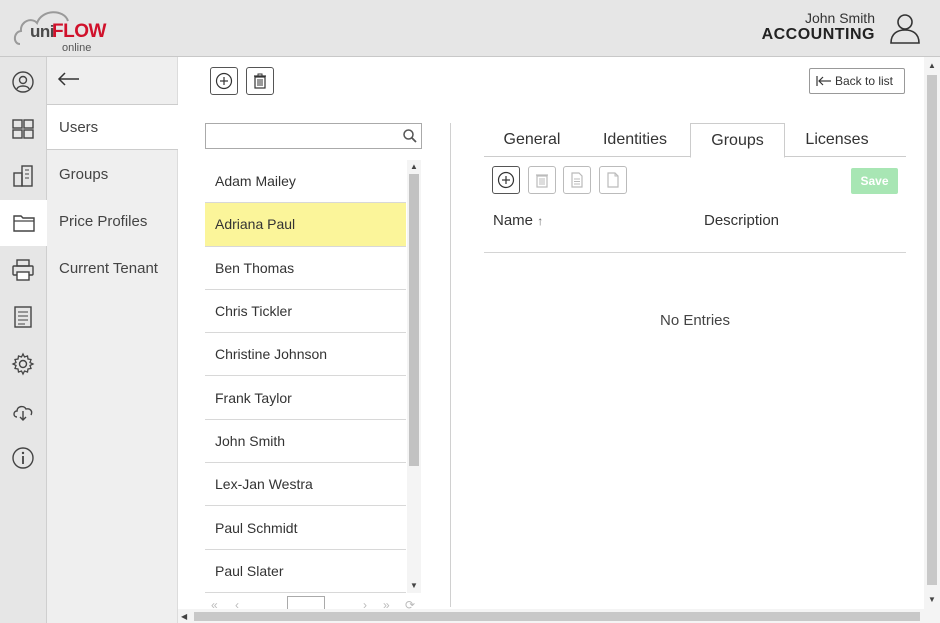 The width and height of the screenshot is (940, 623). Describe the element at coordinates (69, 79) in the screenshot. I see `back-arrow-icon` at that location.